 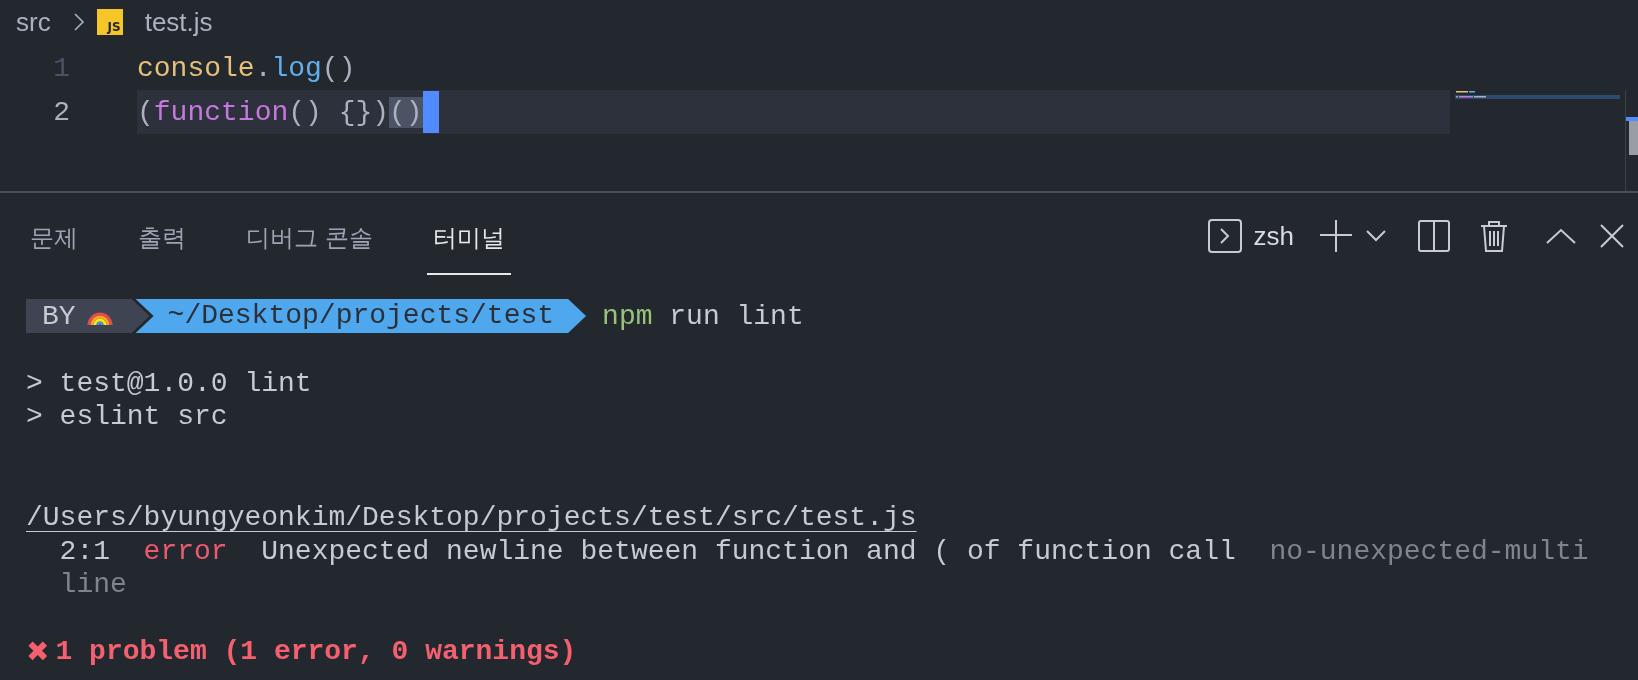 I want to click on panel-tab: 디버그 콘솔, so click(x=309, y=243).